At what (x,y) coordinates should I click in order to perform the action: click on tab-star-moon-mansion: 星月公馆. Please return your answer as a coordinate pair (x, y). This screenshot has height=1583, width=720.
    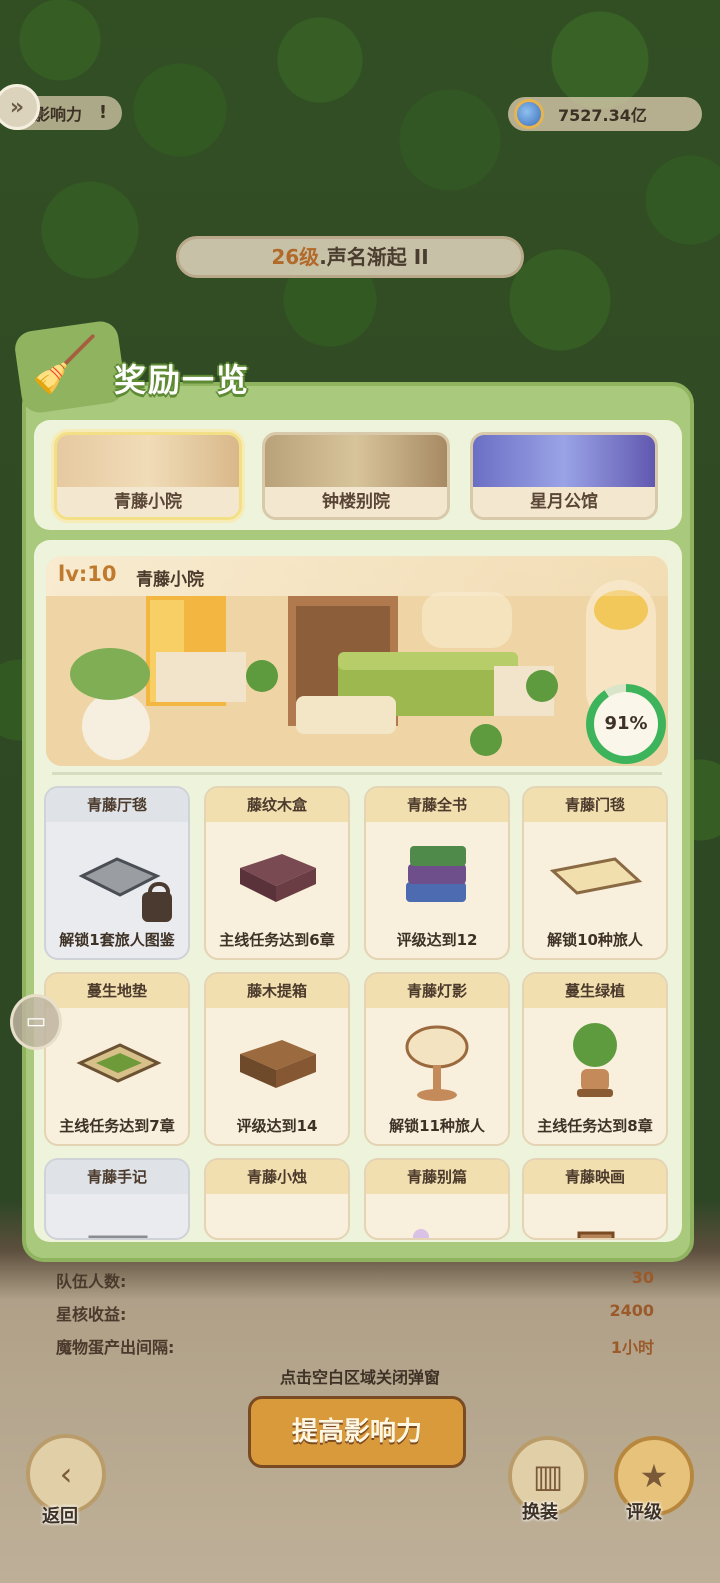
    Looking at the image, I should click on (564, 476).